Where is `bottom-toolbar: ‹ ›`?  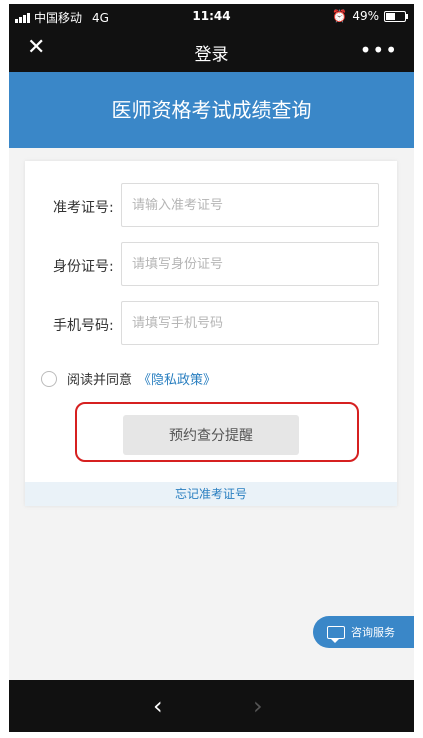
bottom-toolbar: ‹ › is located at coordinates (211, 706).